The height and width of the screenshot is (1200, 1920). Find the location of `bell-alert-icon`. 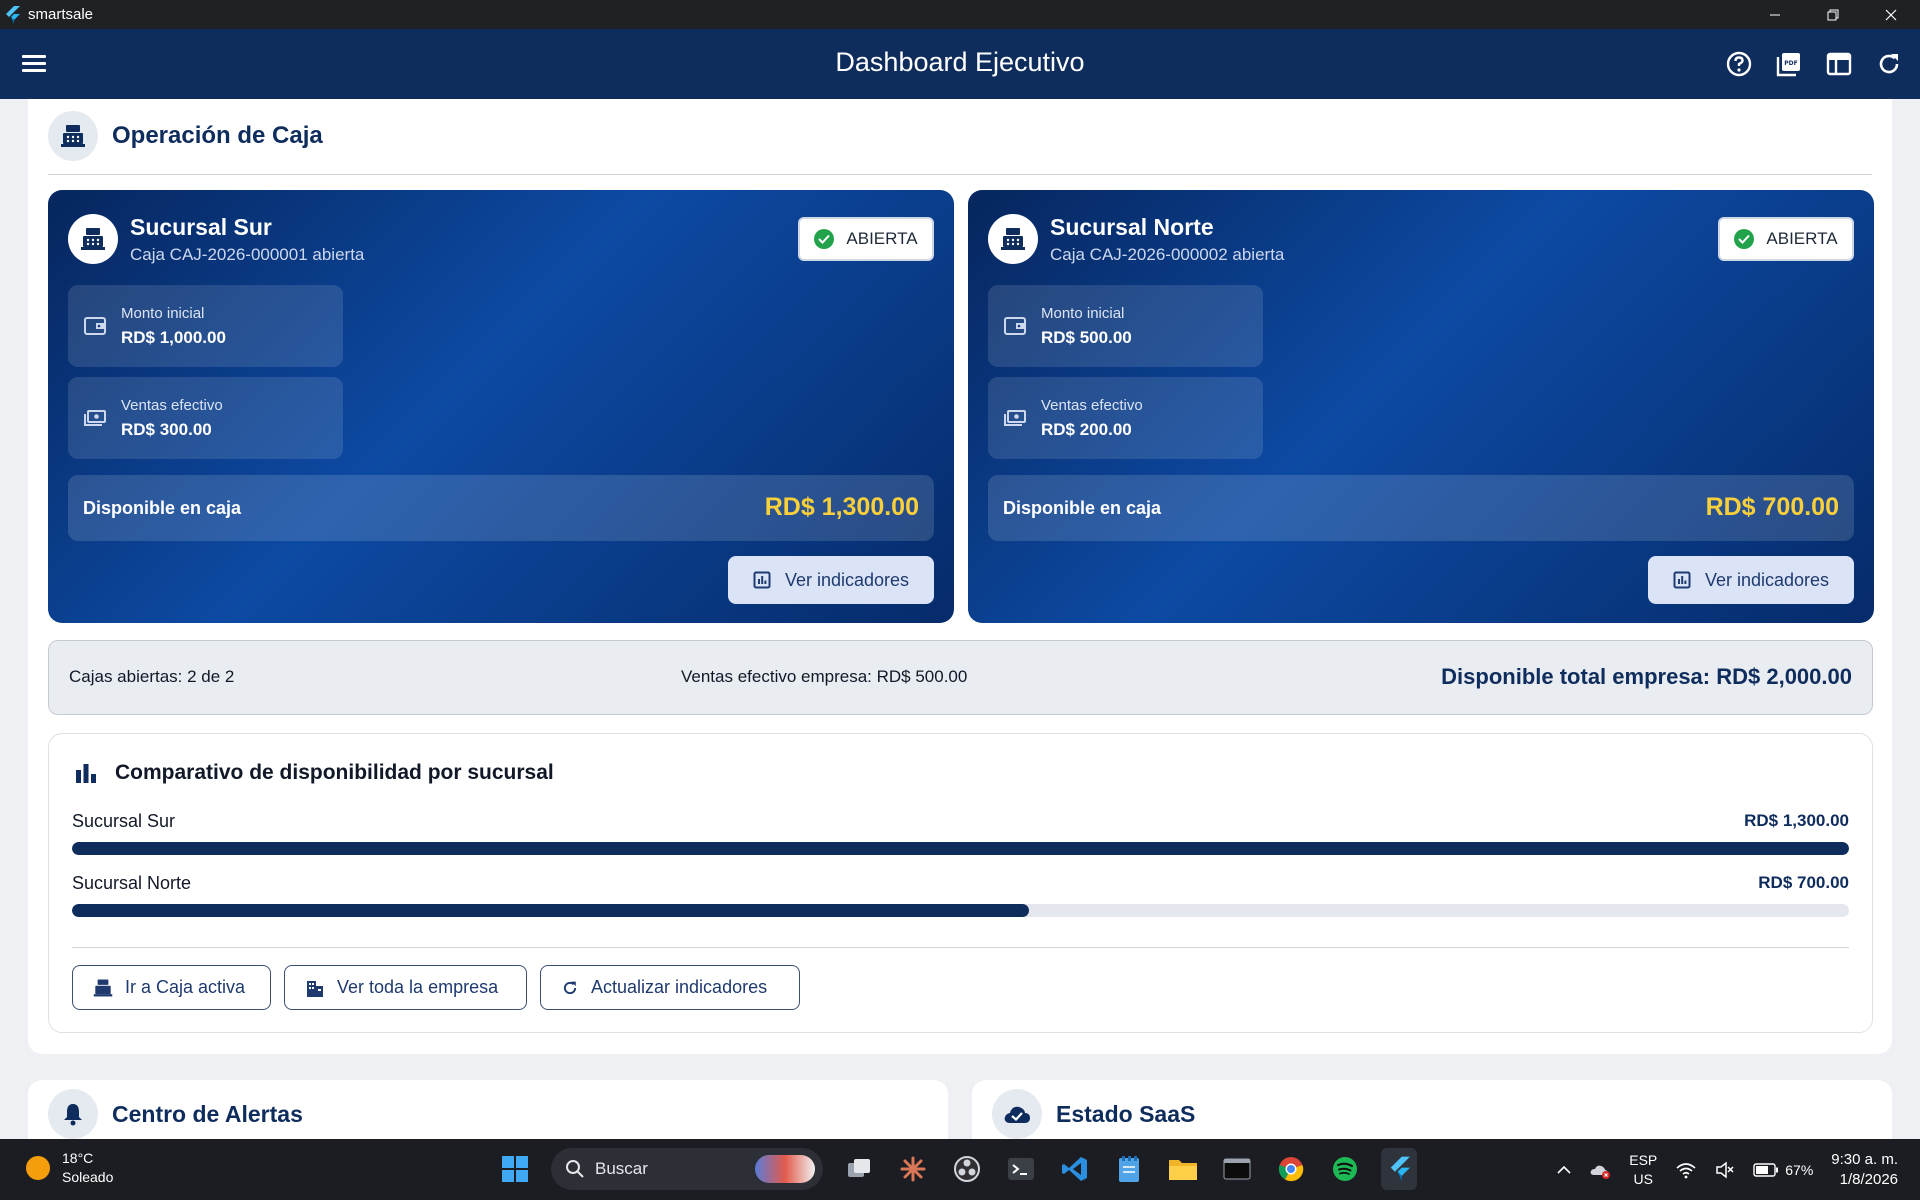

bell-alert-icon is located at coordinates (73, 1114).